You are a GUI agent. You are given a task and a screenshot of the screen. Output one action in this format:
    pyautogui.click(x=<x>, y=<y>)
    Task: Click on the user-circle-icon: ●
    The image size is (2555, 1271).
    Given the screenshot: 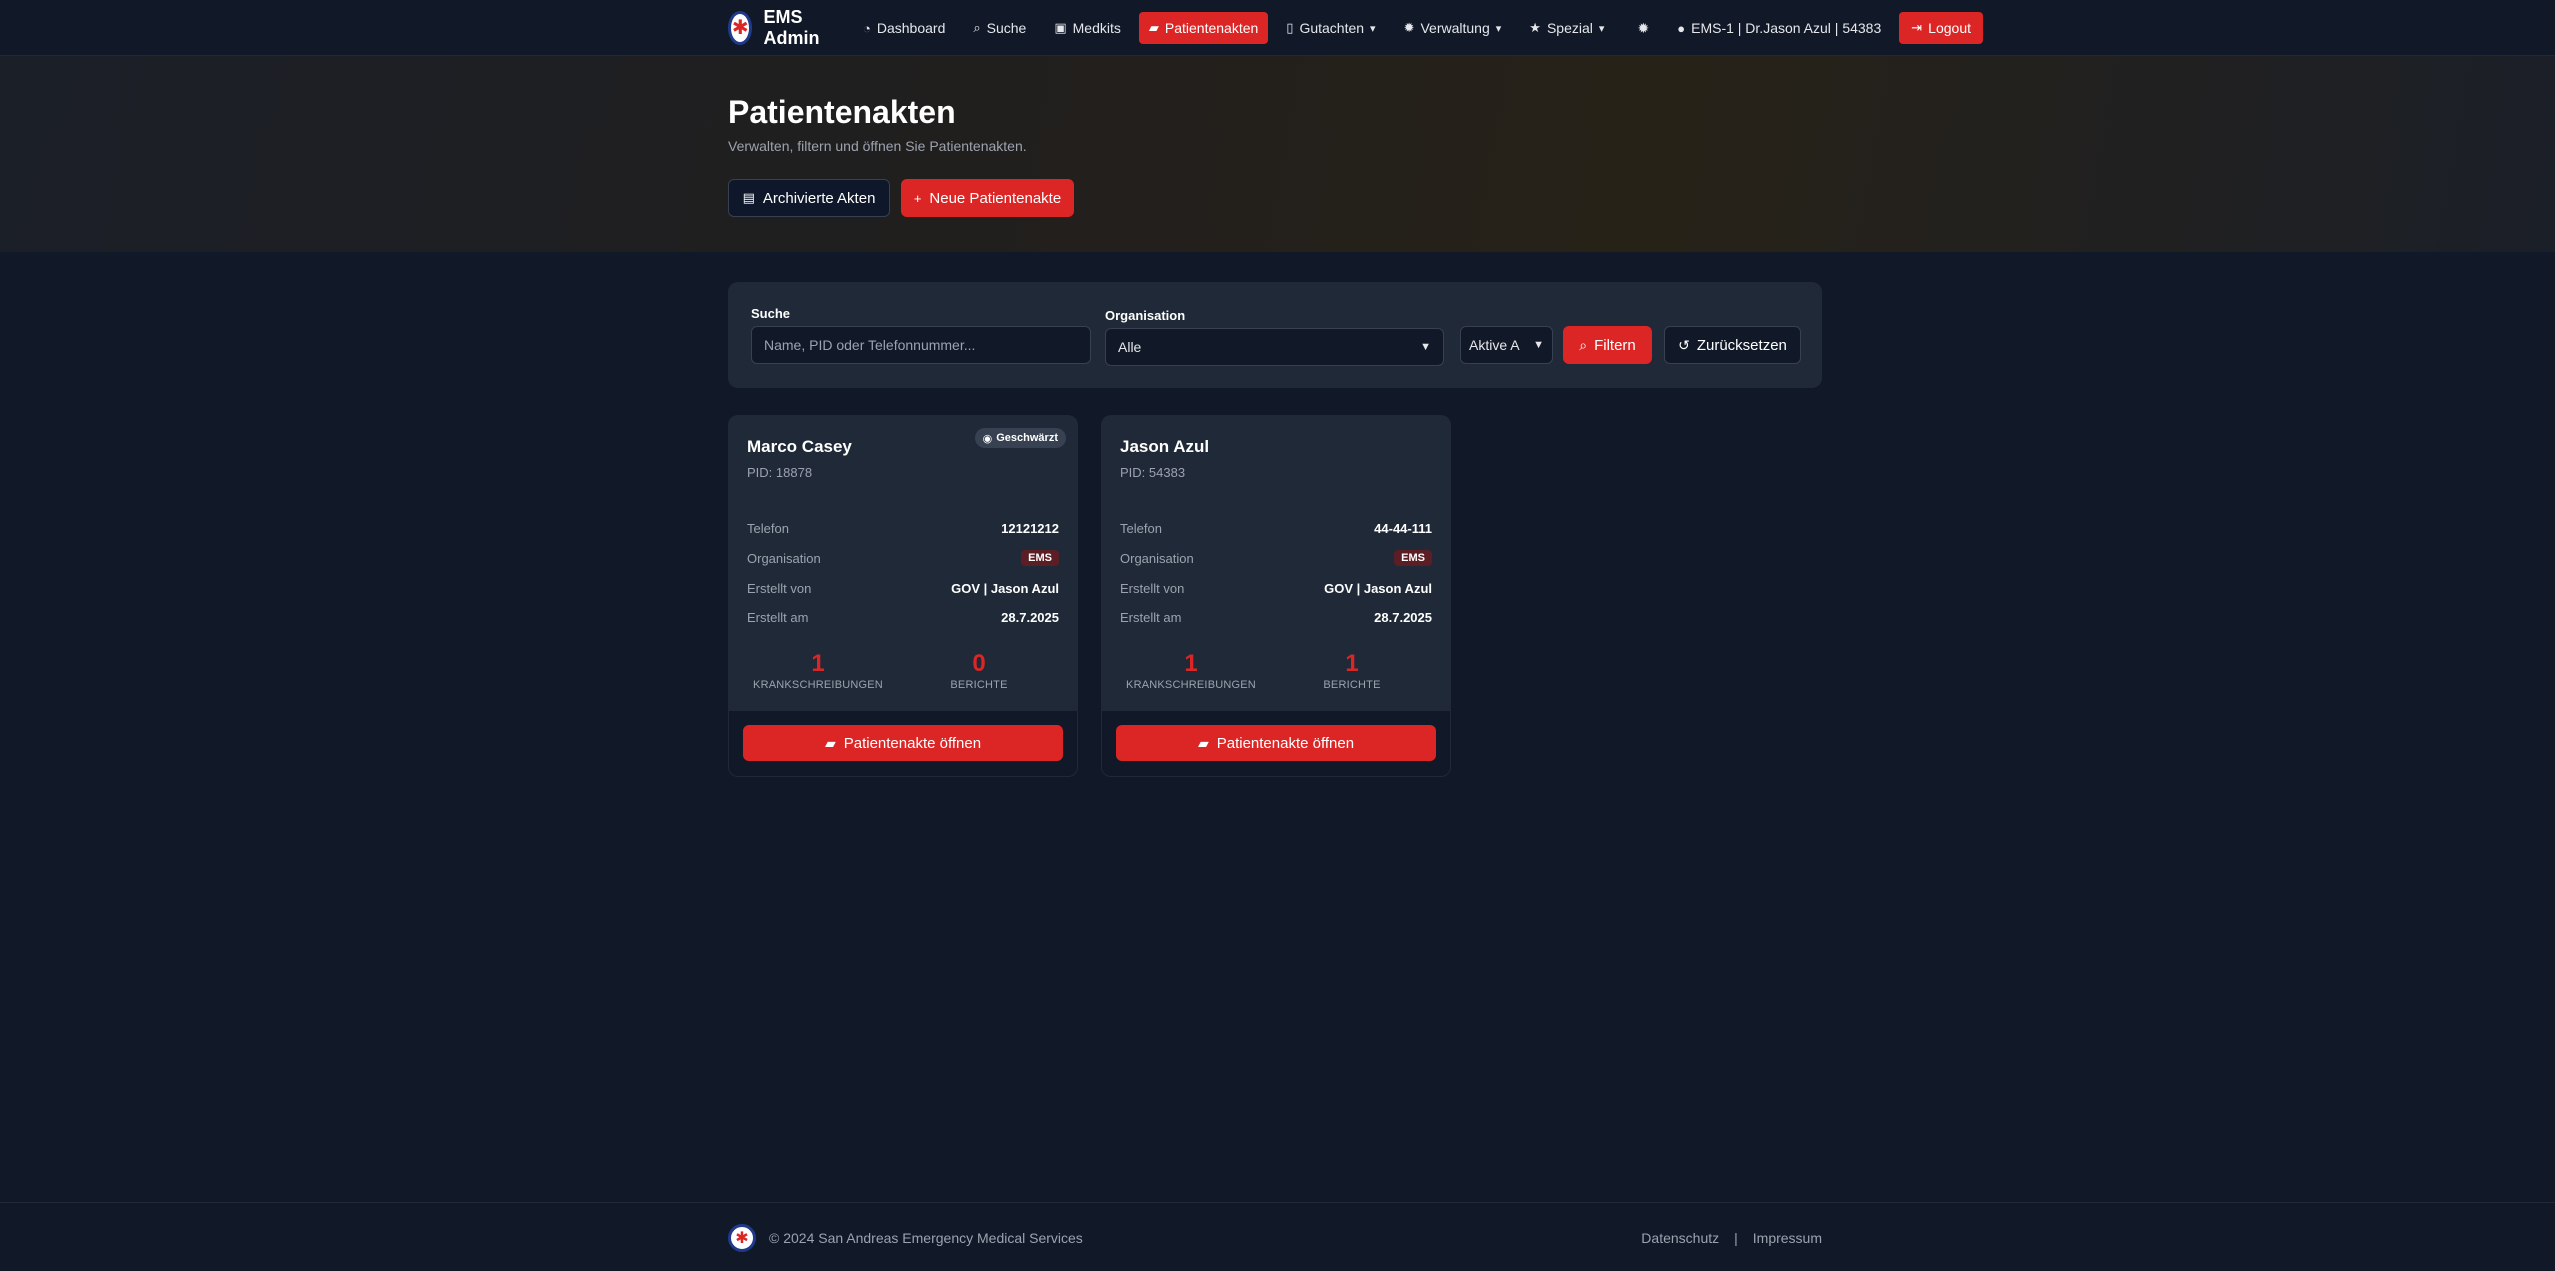 What is the action you would take?
    pyautogui.click(x=1681, y=28)
    